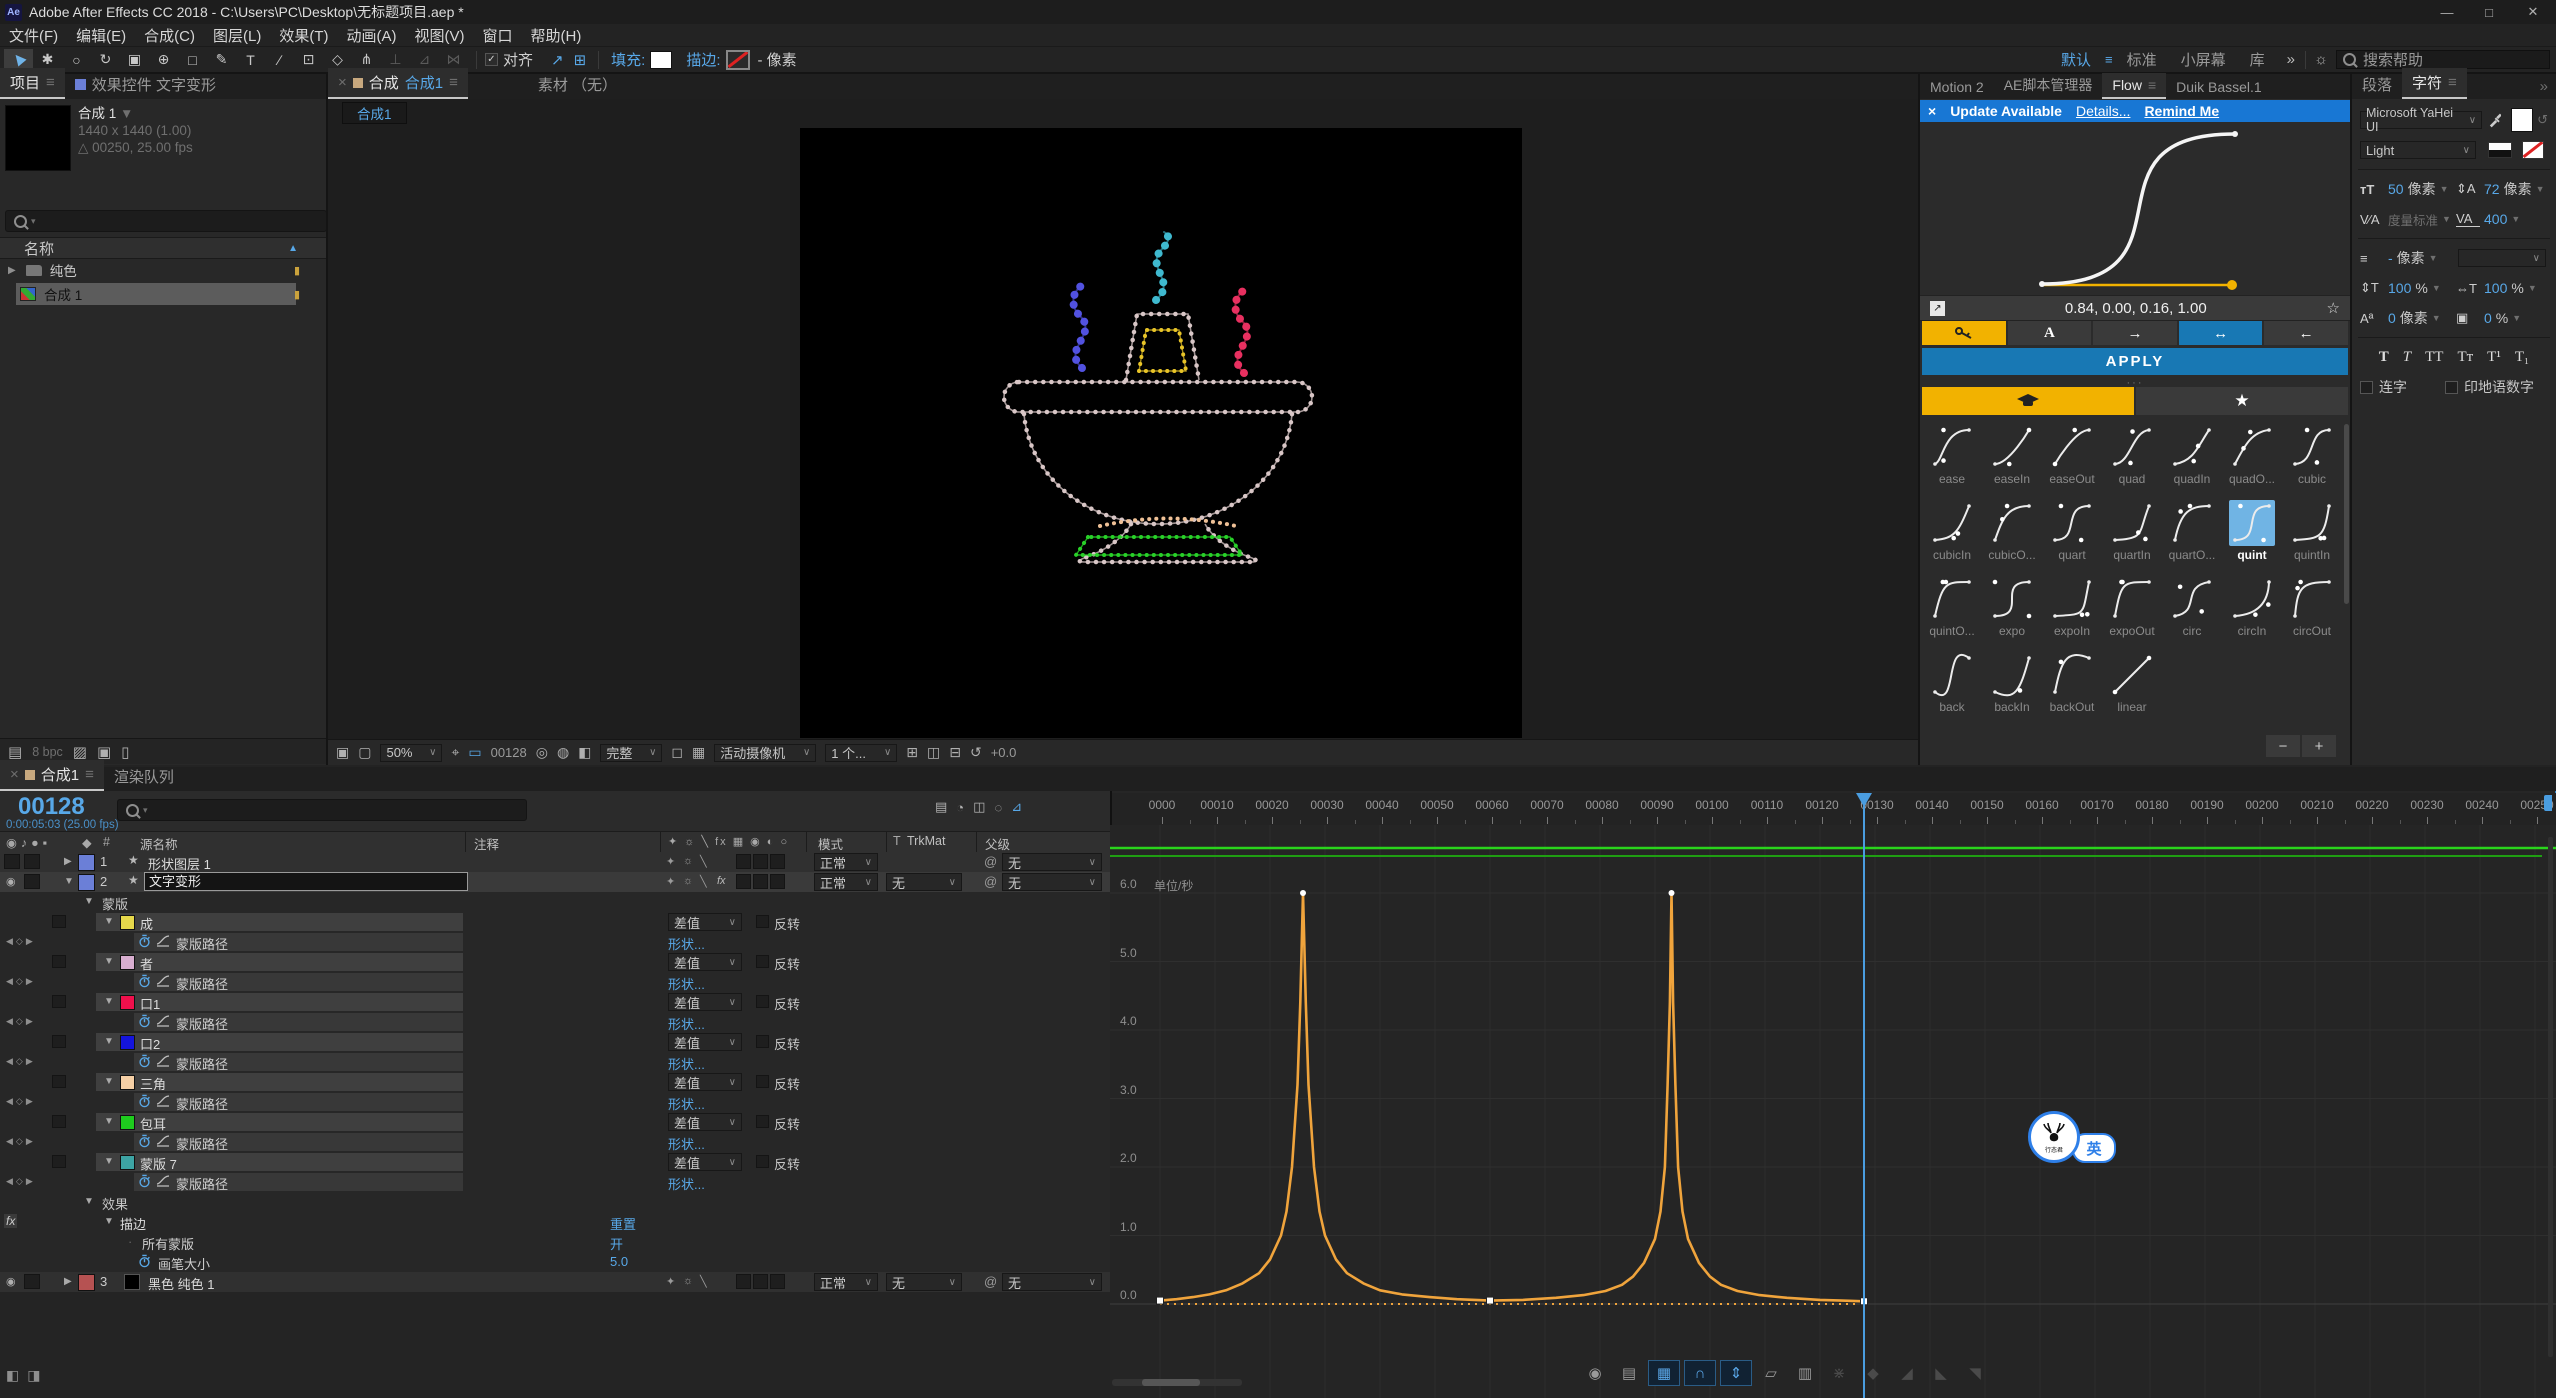  I want to click on grid-guides-icon: ⊞, so click(912, 752).